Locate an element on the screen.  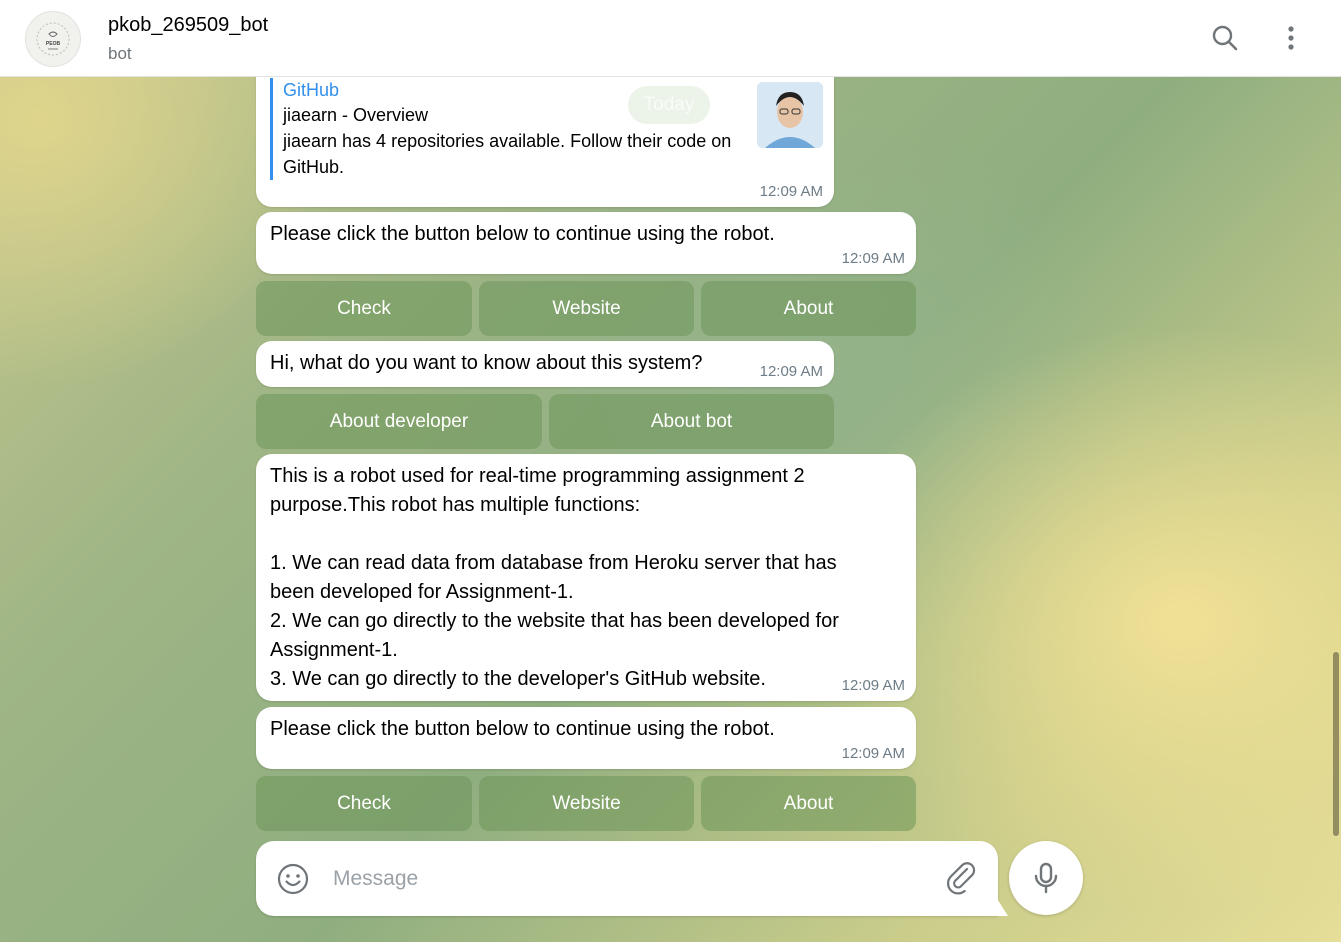
preview-thumbnail is located at coordinates (790, 115).